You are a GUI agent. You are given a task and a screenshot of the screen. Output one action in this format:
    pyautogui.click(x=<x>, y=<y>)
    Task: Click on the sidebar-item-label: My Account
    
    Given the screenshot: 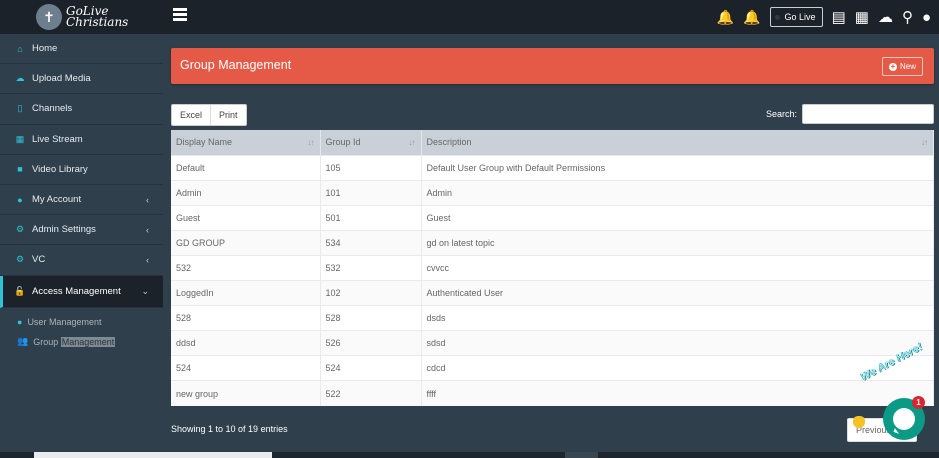 What is the action you would take?
    pyautogui.click(x=57, y=200)
    